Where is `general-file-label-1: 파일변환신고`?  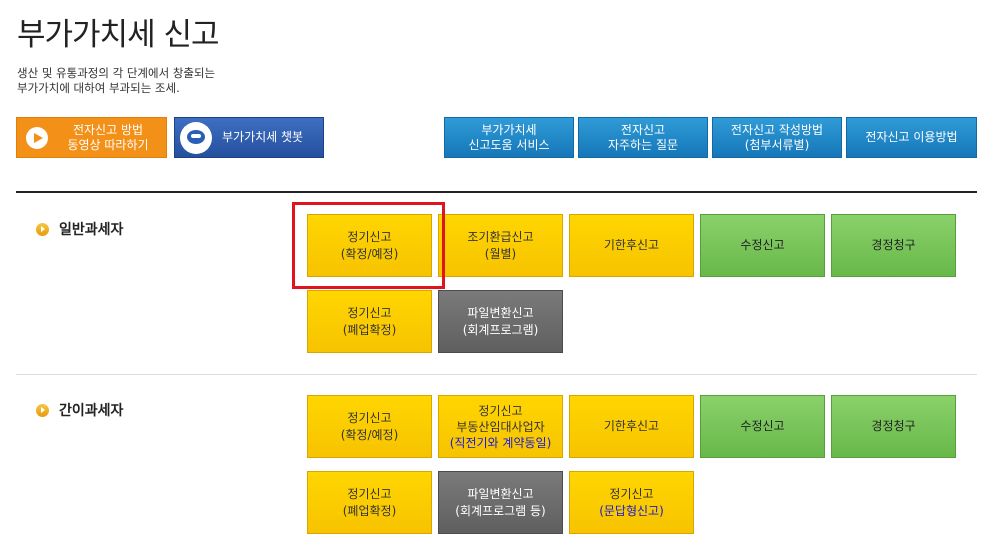
general-file-label-1: 파일변환신고 is located at coordinates (500, 312).